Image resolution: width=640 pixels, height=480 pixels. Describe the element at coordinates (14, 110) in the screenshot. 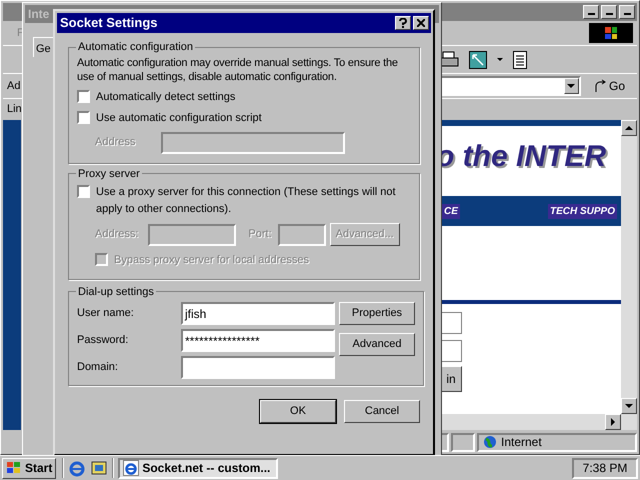

I see `links-label: Lin` at that location.